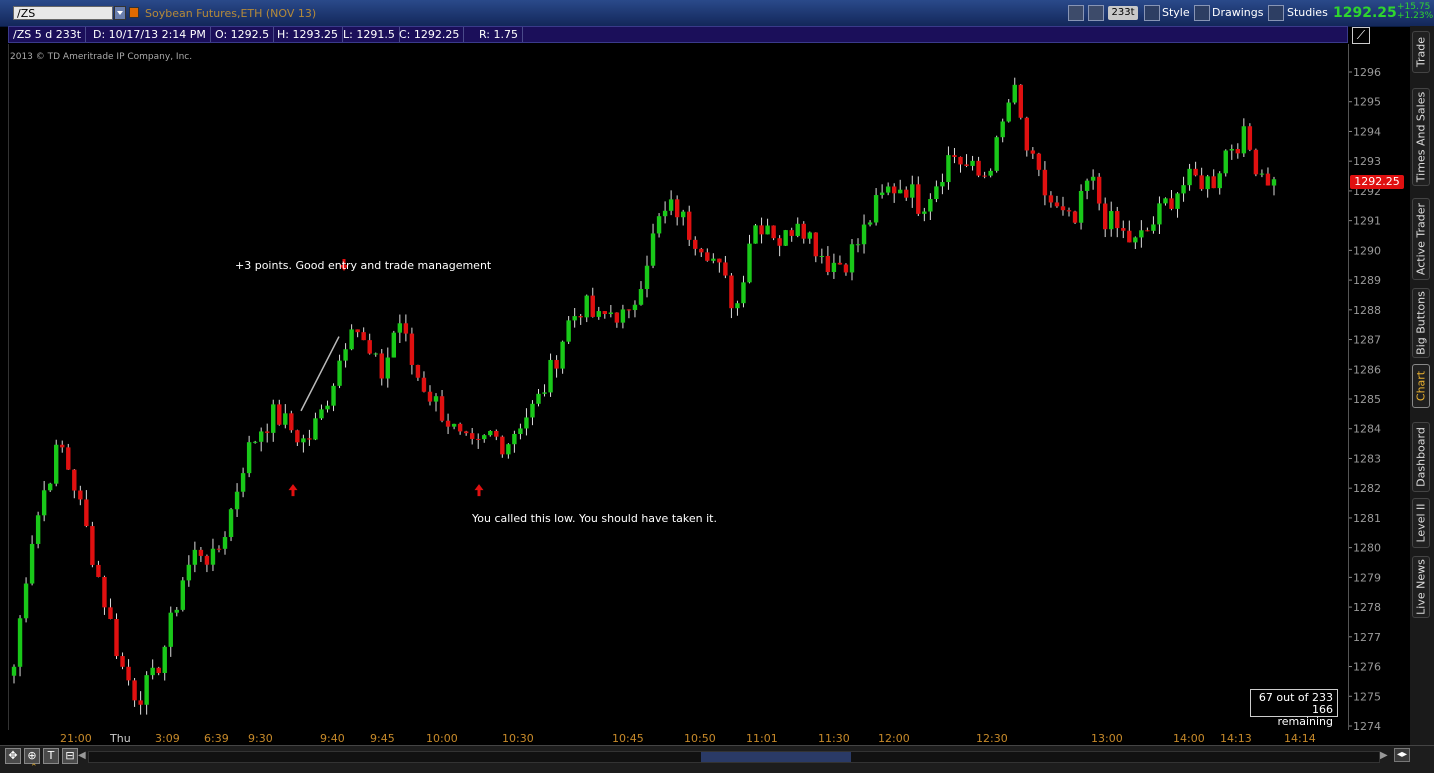 The width and height of the screenshot is (1434, 773). Describe the element at coordinates (1294, 708) in the screenshot. I see `bars-remaining-box: 67 out of 233 166 remaining` at that location.